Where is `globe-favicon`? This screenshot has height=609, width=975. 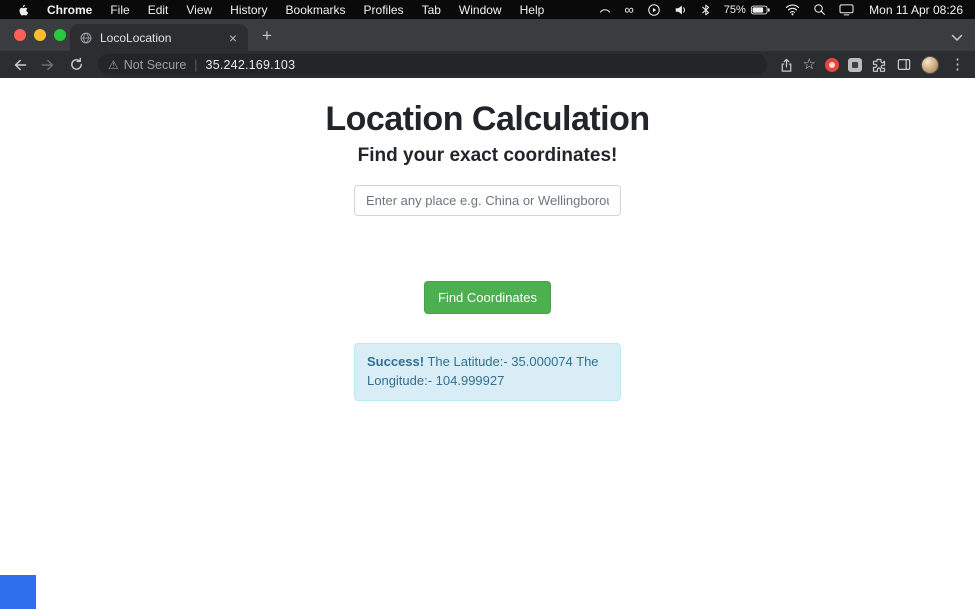
globe-favicon is located at coordinates (86, 37).